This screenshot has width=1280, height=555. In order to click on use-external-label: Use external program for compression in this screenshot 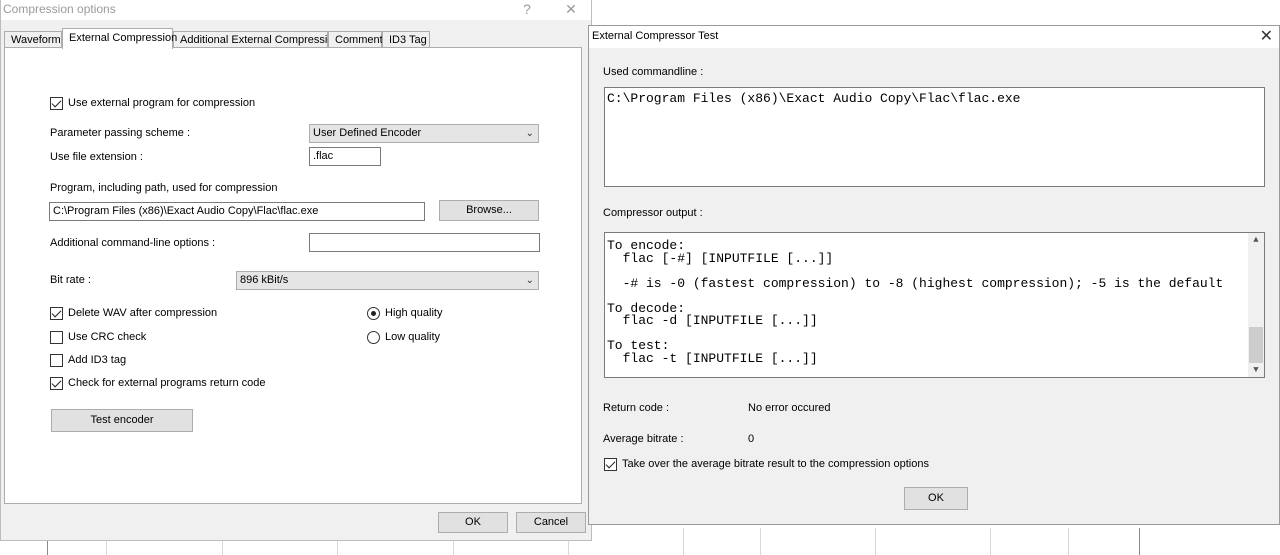, I will do `click(162, 103)`.